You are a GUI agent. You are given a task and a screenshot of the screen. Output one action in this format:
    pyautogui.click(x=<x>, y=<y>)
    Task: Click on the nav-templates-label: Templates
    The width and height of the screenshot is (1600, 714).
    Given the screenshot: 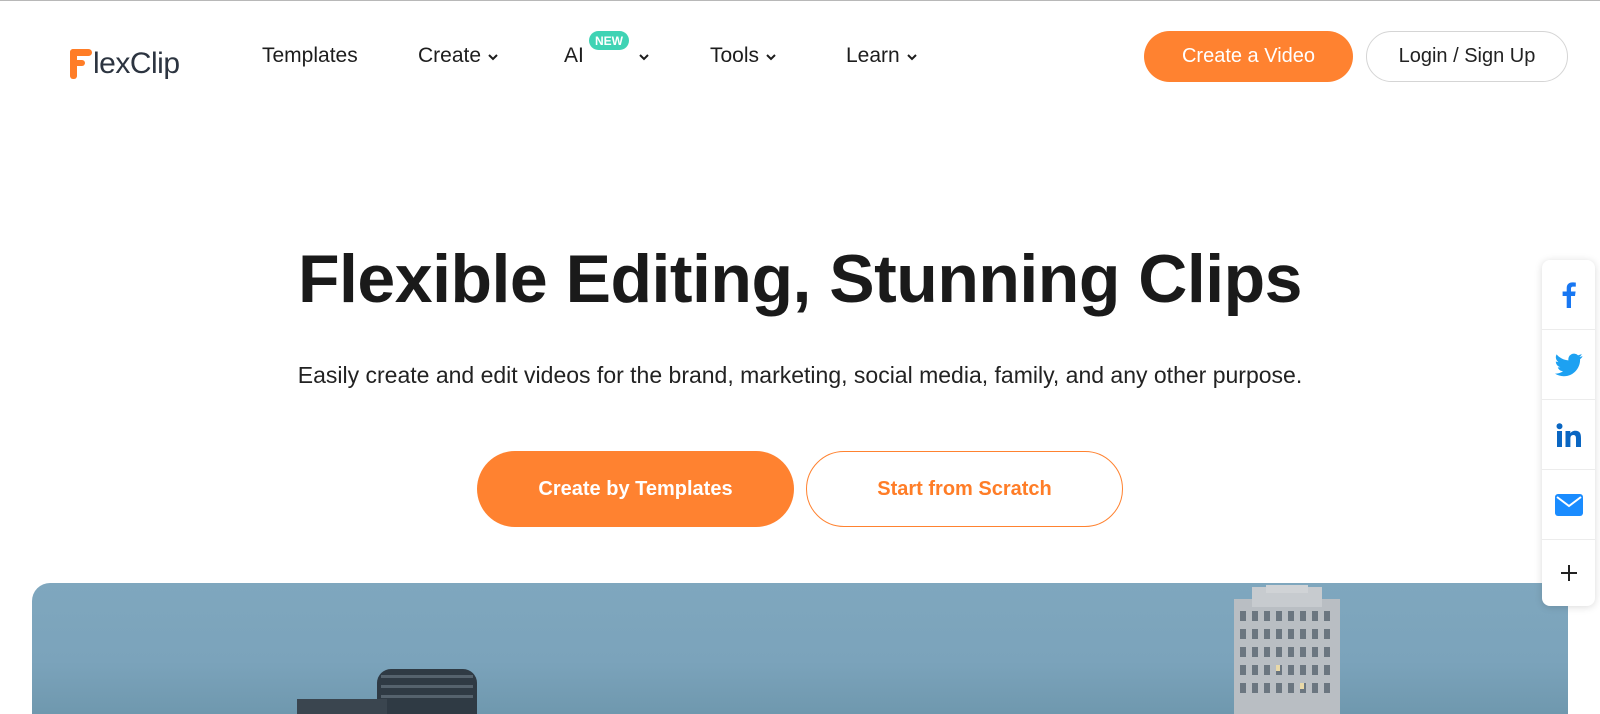 What is the action you would take?
    pyautogui.click(x=310, y=55)
    